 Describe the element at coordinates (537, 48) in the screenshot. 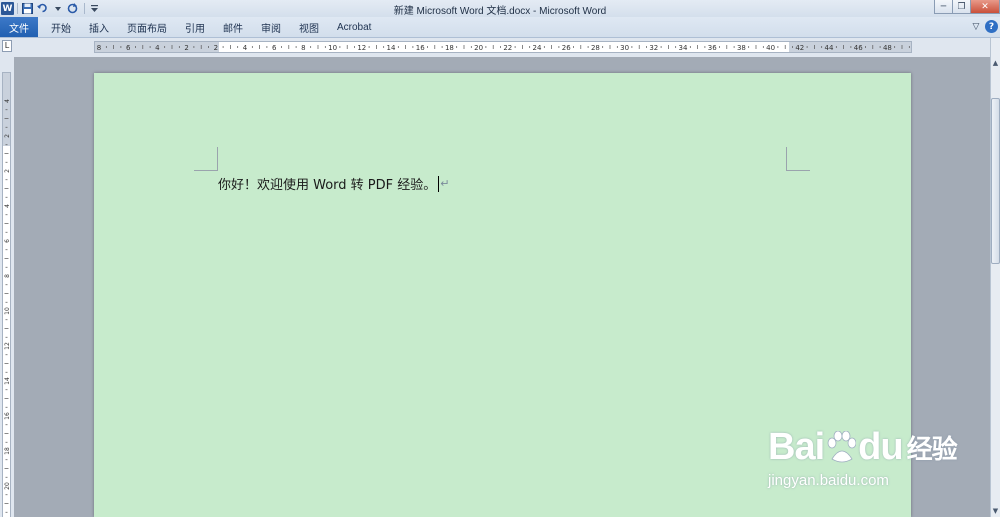

I see `ruler-tick-label: 24` at that location.